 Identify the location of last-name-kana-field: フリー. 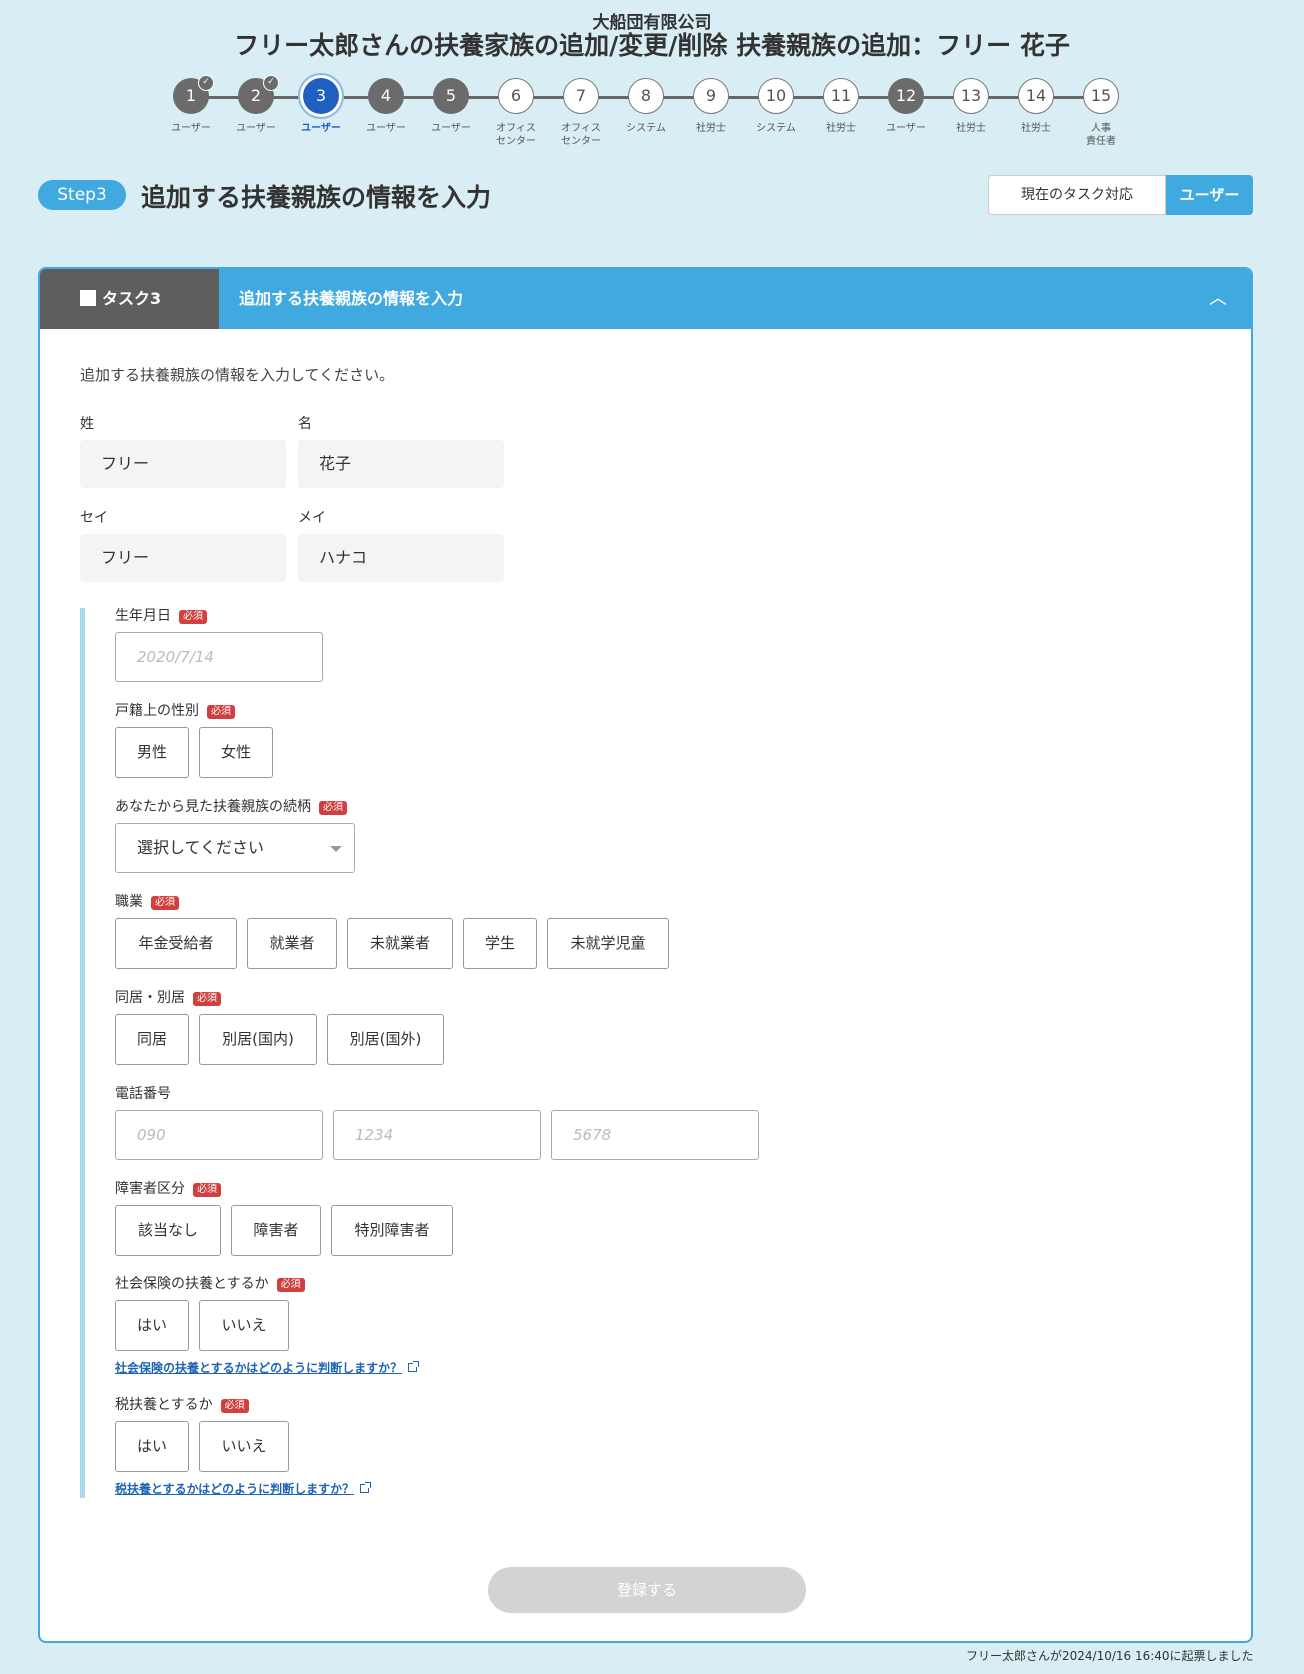
(183, 558).